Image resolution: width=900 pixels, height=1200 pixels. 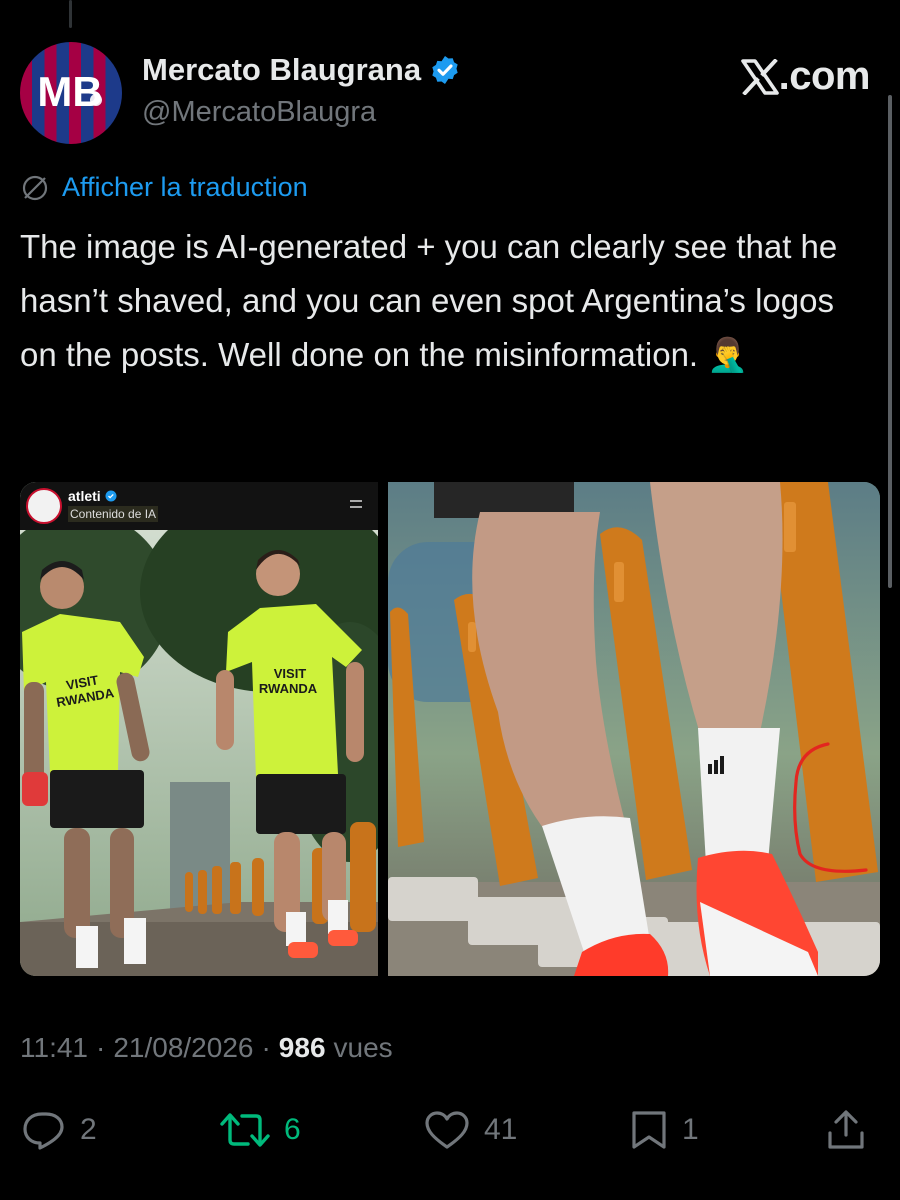 I want to click on retweet-count: 6, so click(x=292, y=1129).